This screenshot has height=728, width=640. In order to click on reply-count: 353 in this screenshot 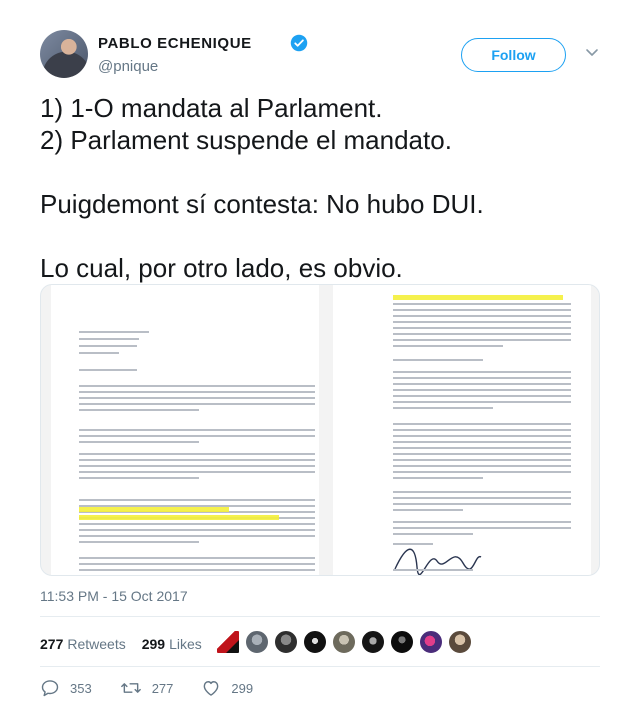, I will do `click(81, 688)`.